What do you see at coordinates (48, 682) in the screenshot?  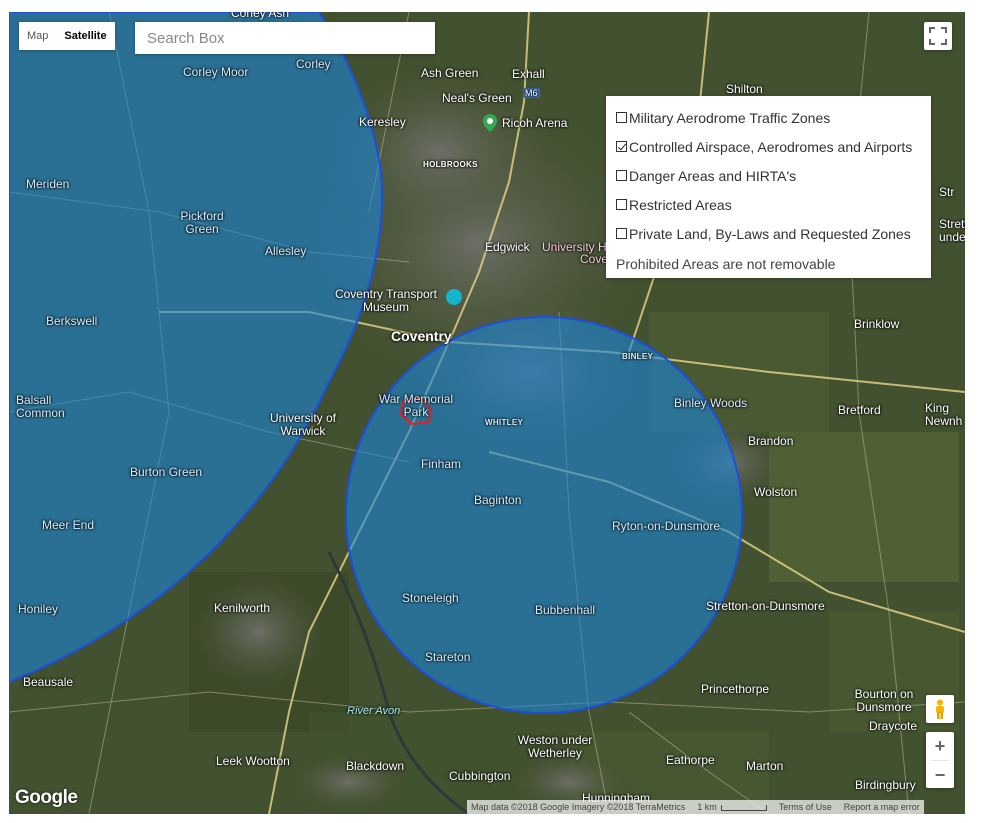 I see `place-label: Beausale` at bounding box center [48, 682].